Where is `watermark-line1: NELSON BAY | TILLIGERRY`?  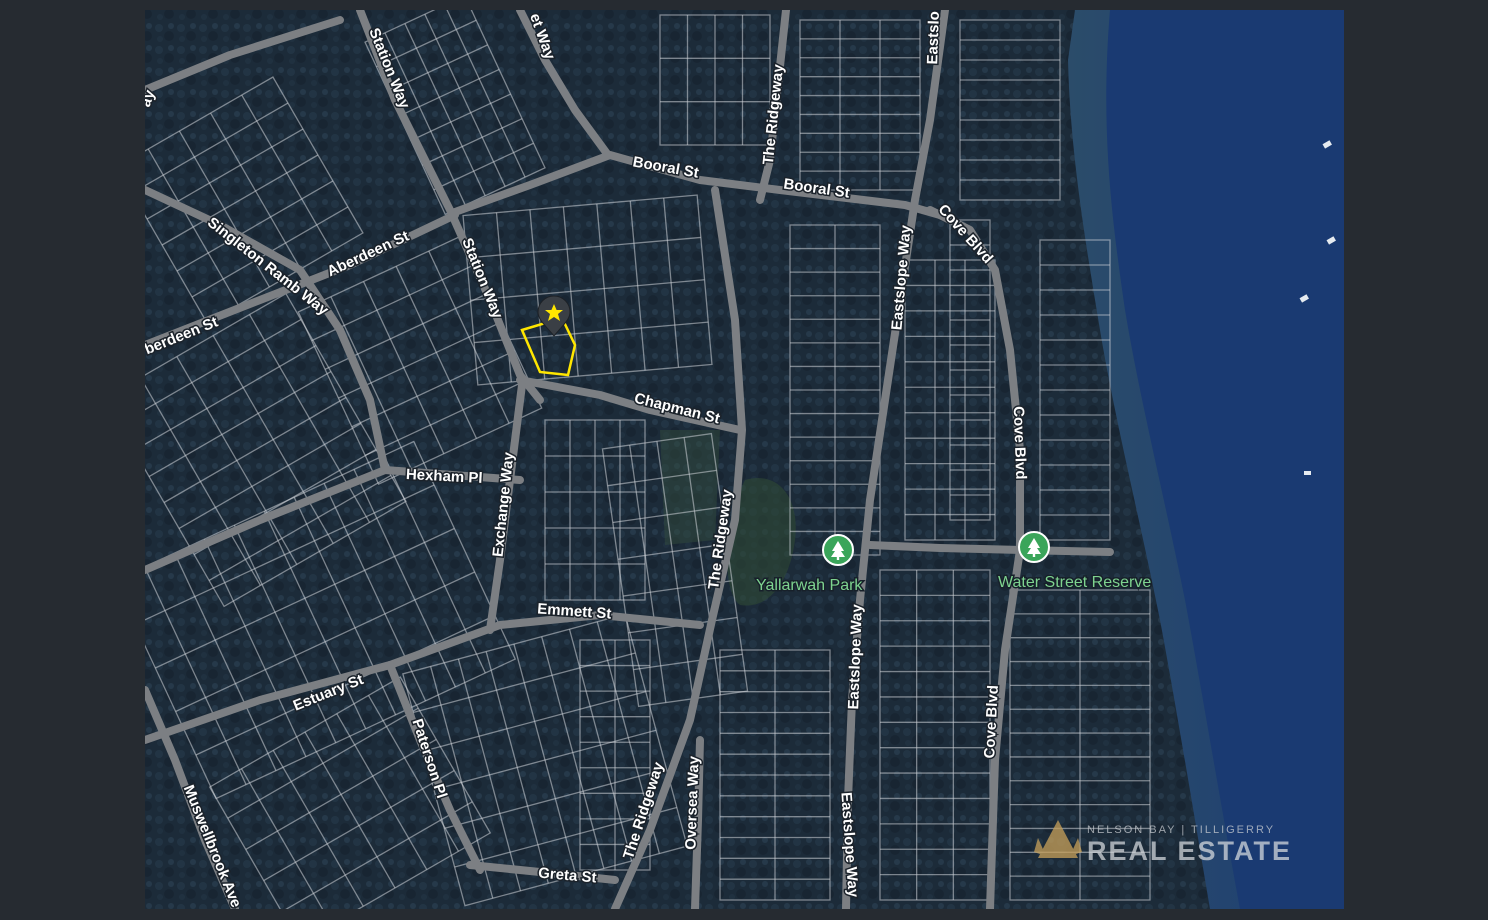
watermark-line1: NELSON BAY | TILLIGERRY is located at coordinates (1181, 830).